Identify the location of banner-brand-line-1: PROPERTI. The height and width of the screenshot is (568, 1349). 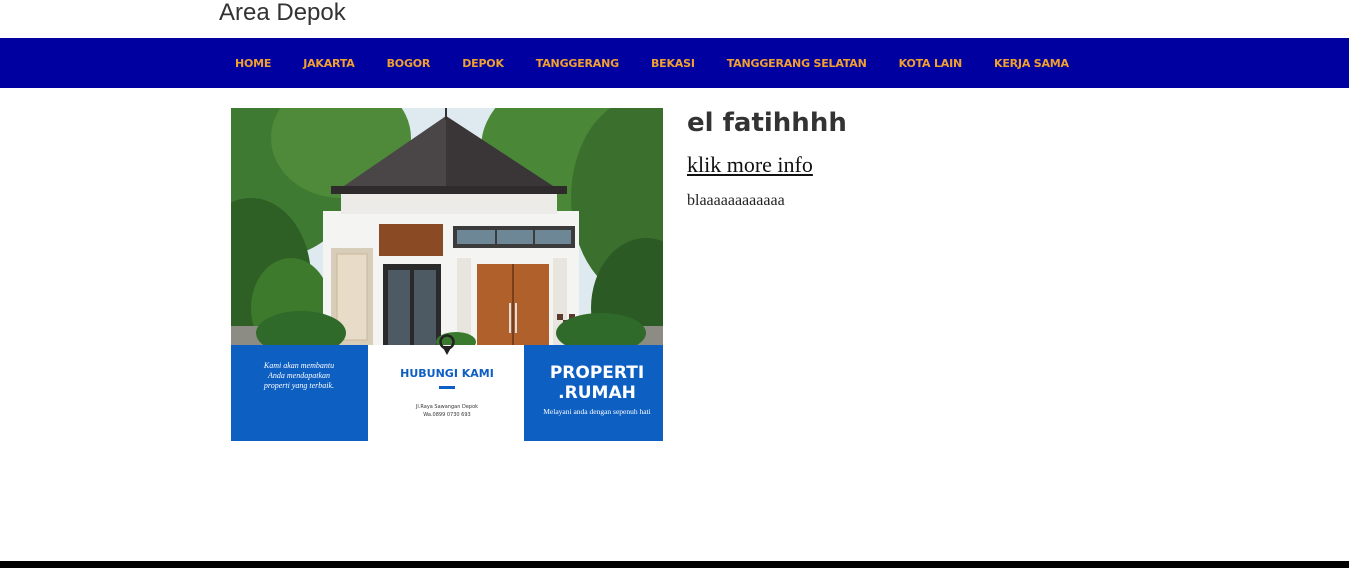
(597, 373).